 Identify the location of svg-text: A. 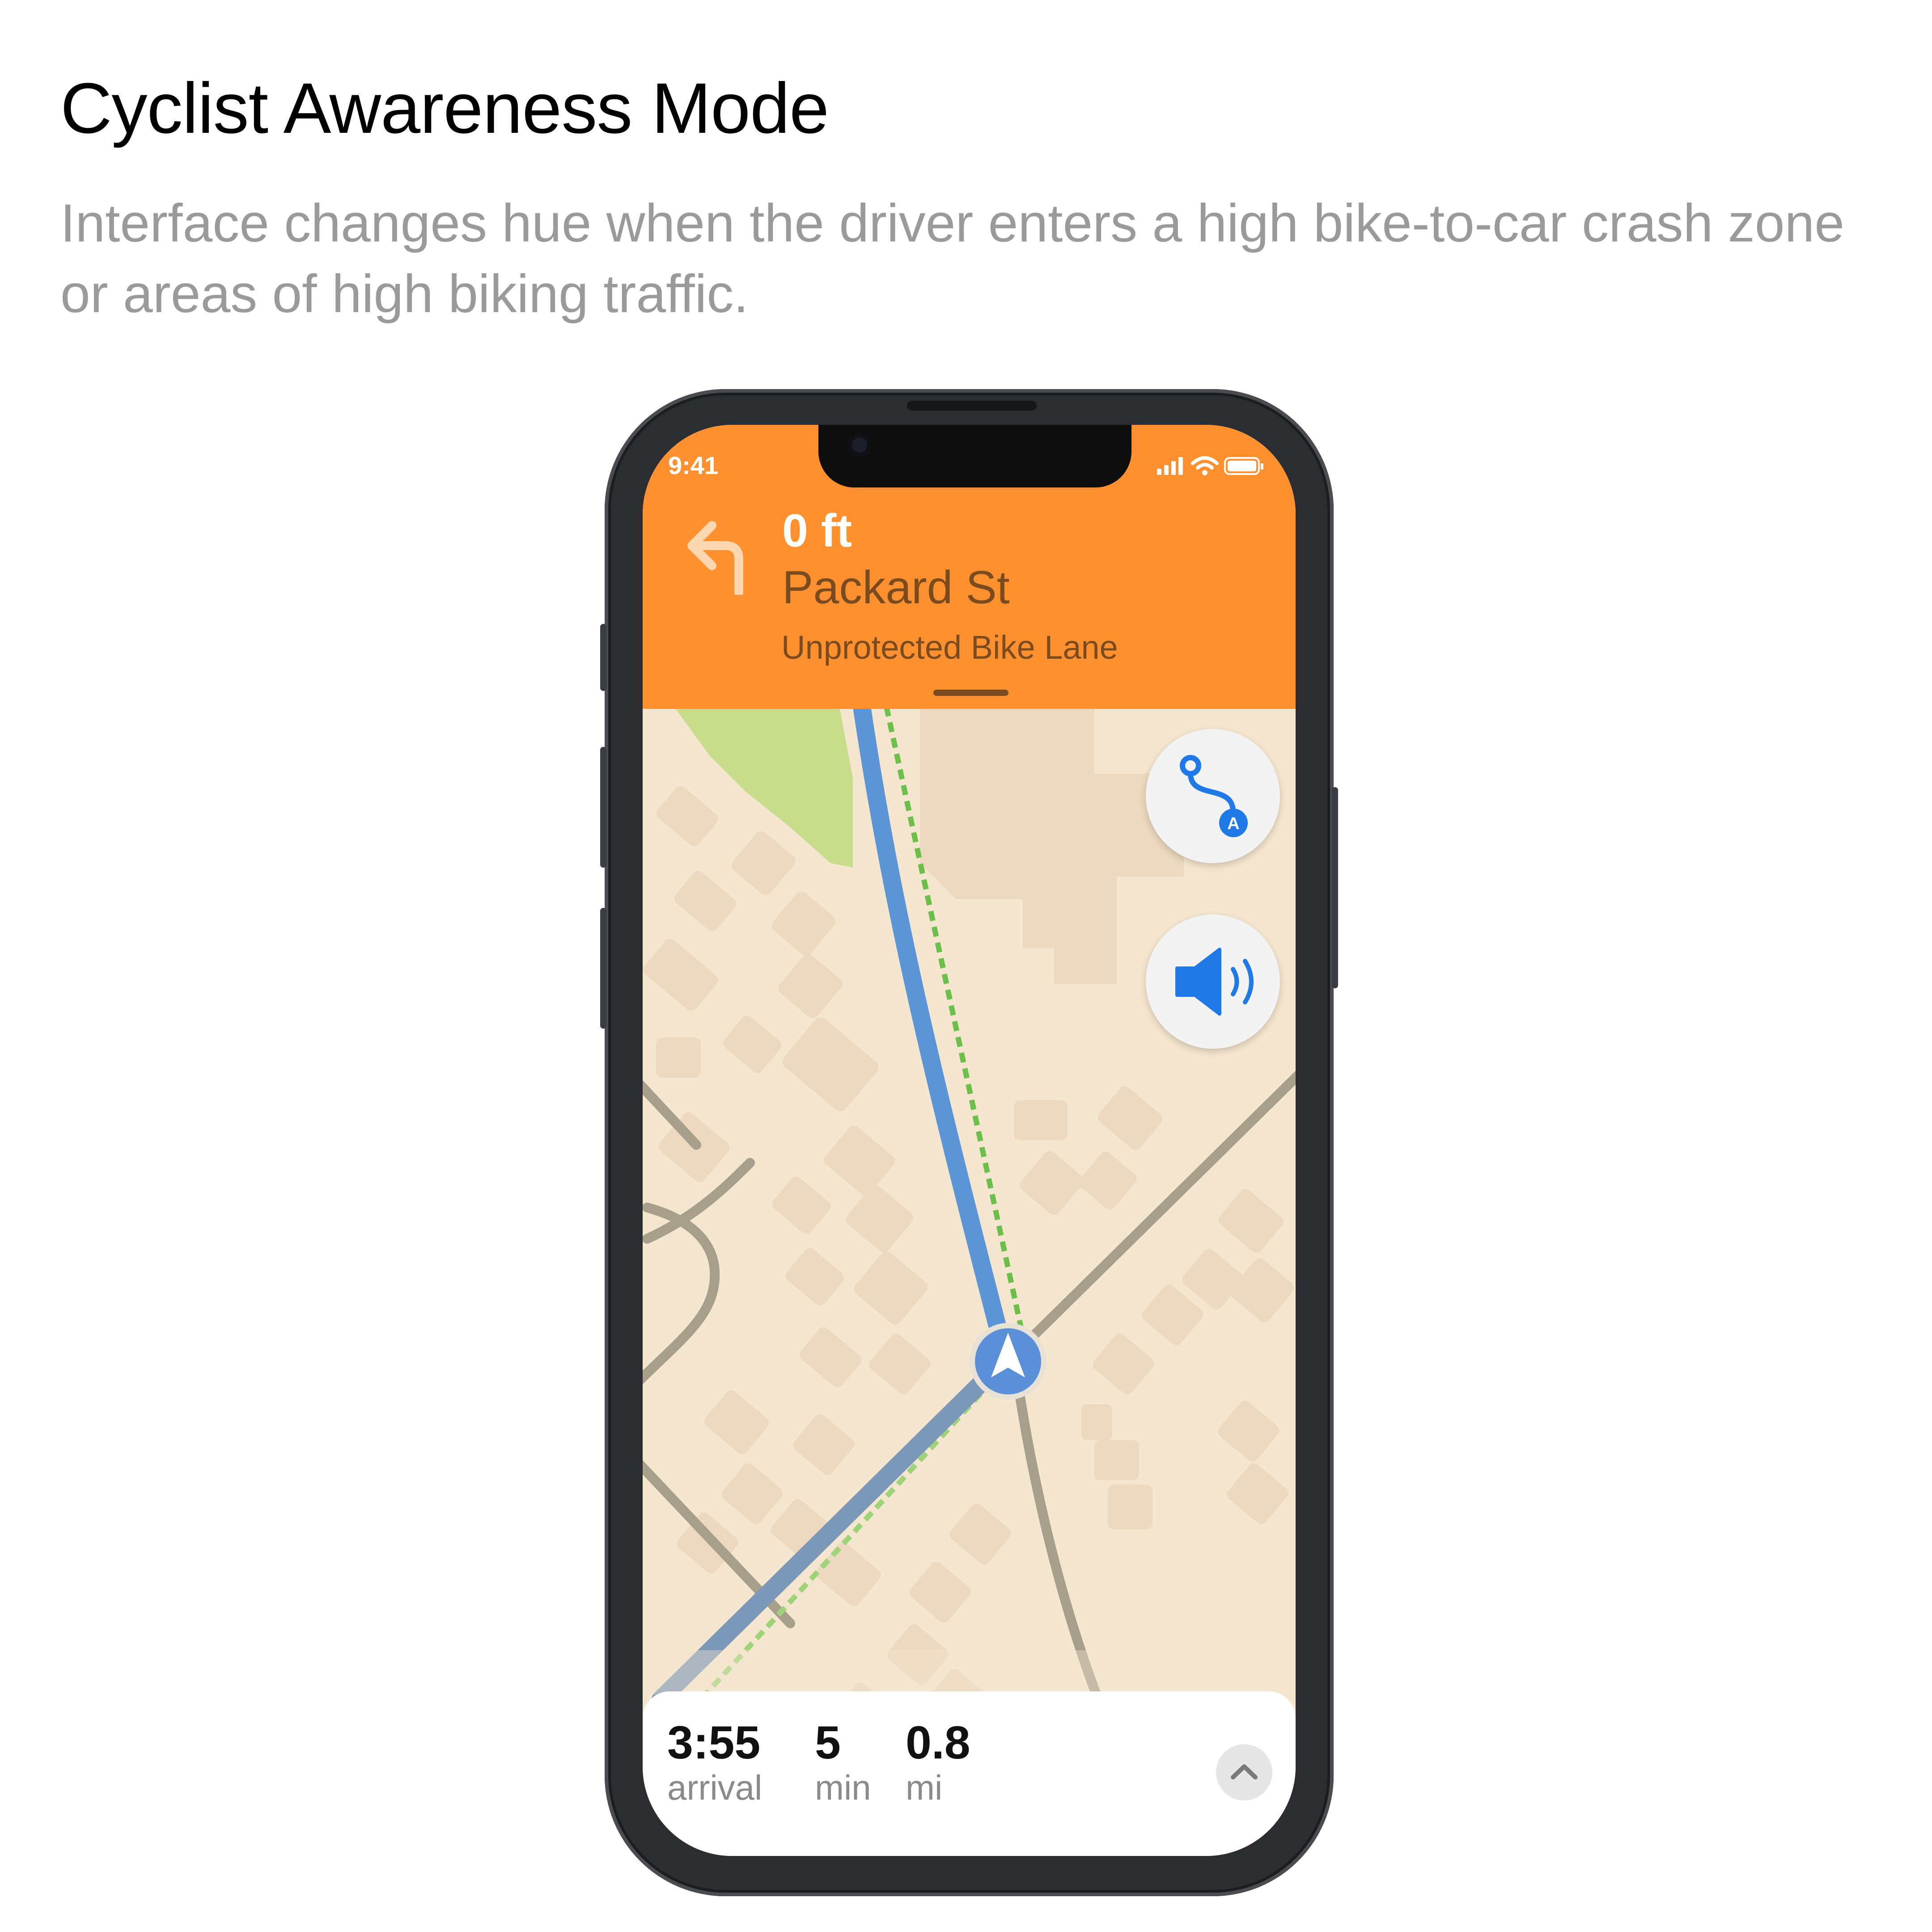
(1233, 823).